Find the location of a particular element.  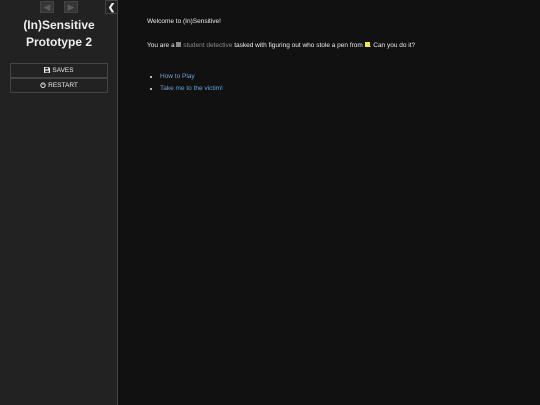

saves-label: SAVES is located at coordinates (63, 70).